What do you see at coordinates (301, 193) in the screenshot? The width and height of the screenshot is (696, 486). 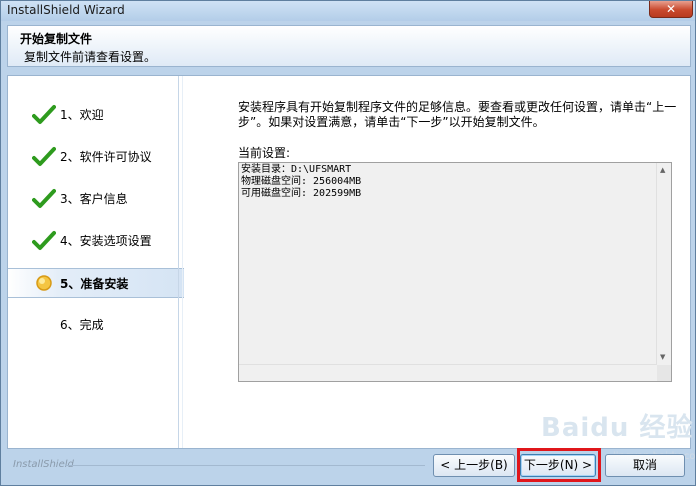 I see `settings-line: 可用磁盘空间: 202599MB` at bounding box center [301, 193].